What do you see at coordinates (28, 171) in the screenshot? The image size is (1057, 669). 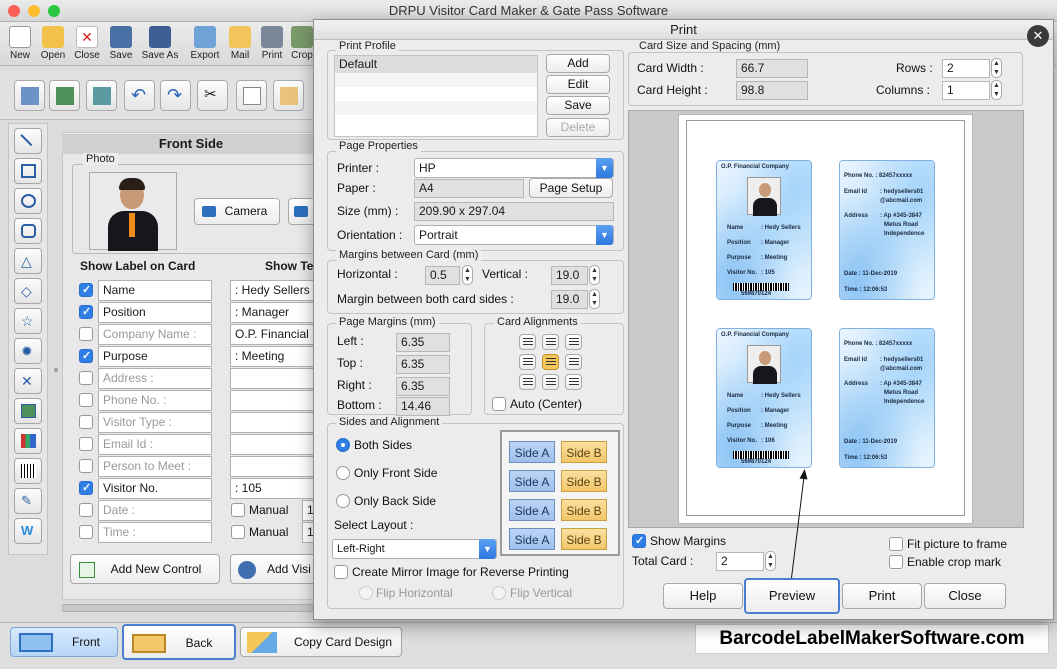 I see `rectangle-tool` at bounding box center [28, 171].